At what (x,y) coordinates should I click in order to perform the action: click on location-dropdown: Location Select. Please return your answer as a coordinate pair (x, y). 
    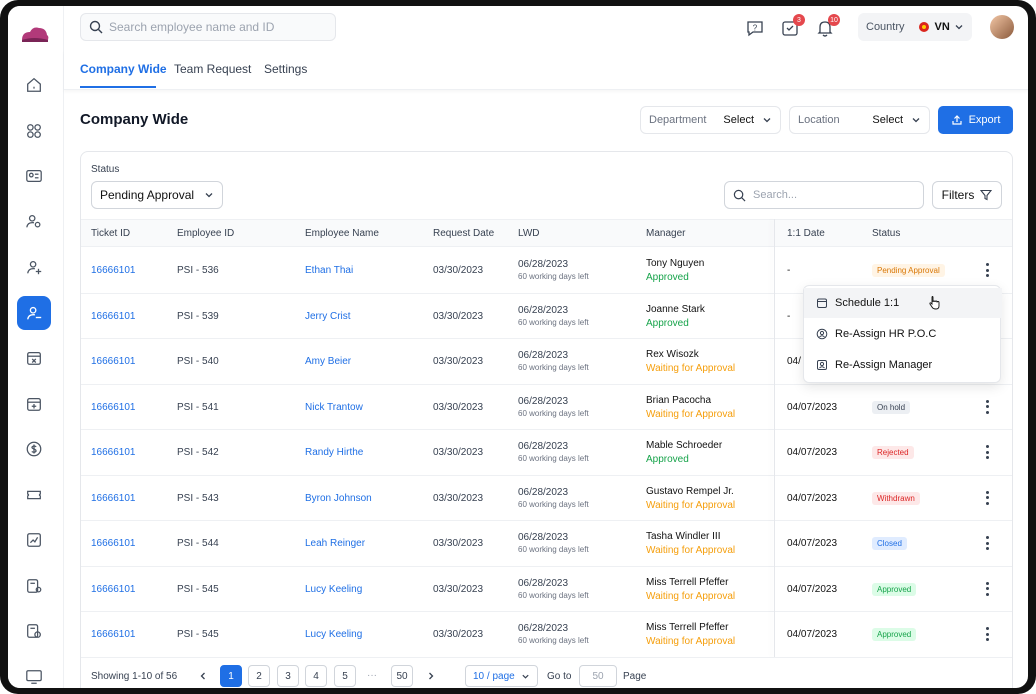
    Looking at the image, I should click on (859, 120).